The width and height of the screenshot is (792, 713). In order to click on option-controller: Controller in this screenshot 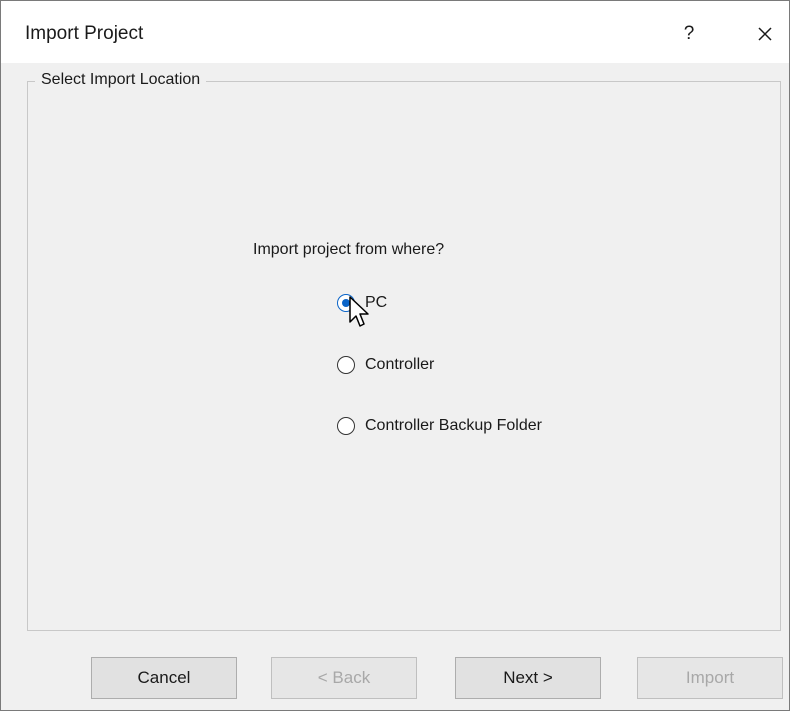, I will do `click(385, 365)`.